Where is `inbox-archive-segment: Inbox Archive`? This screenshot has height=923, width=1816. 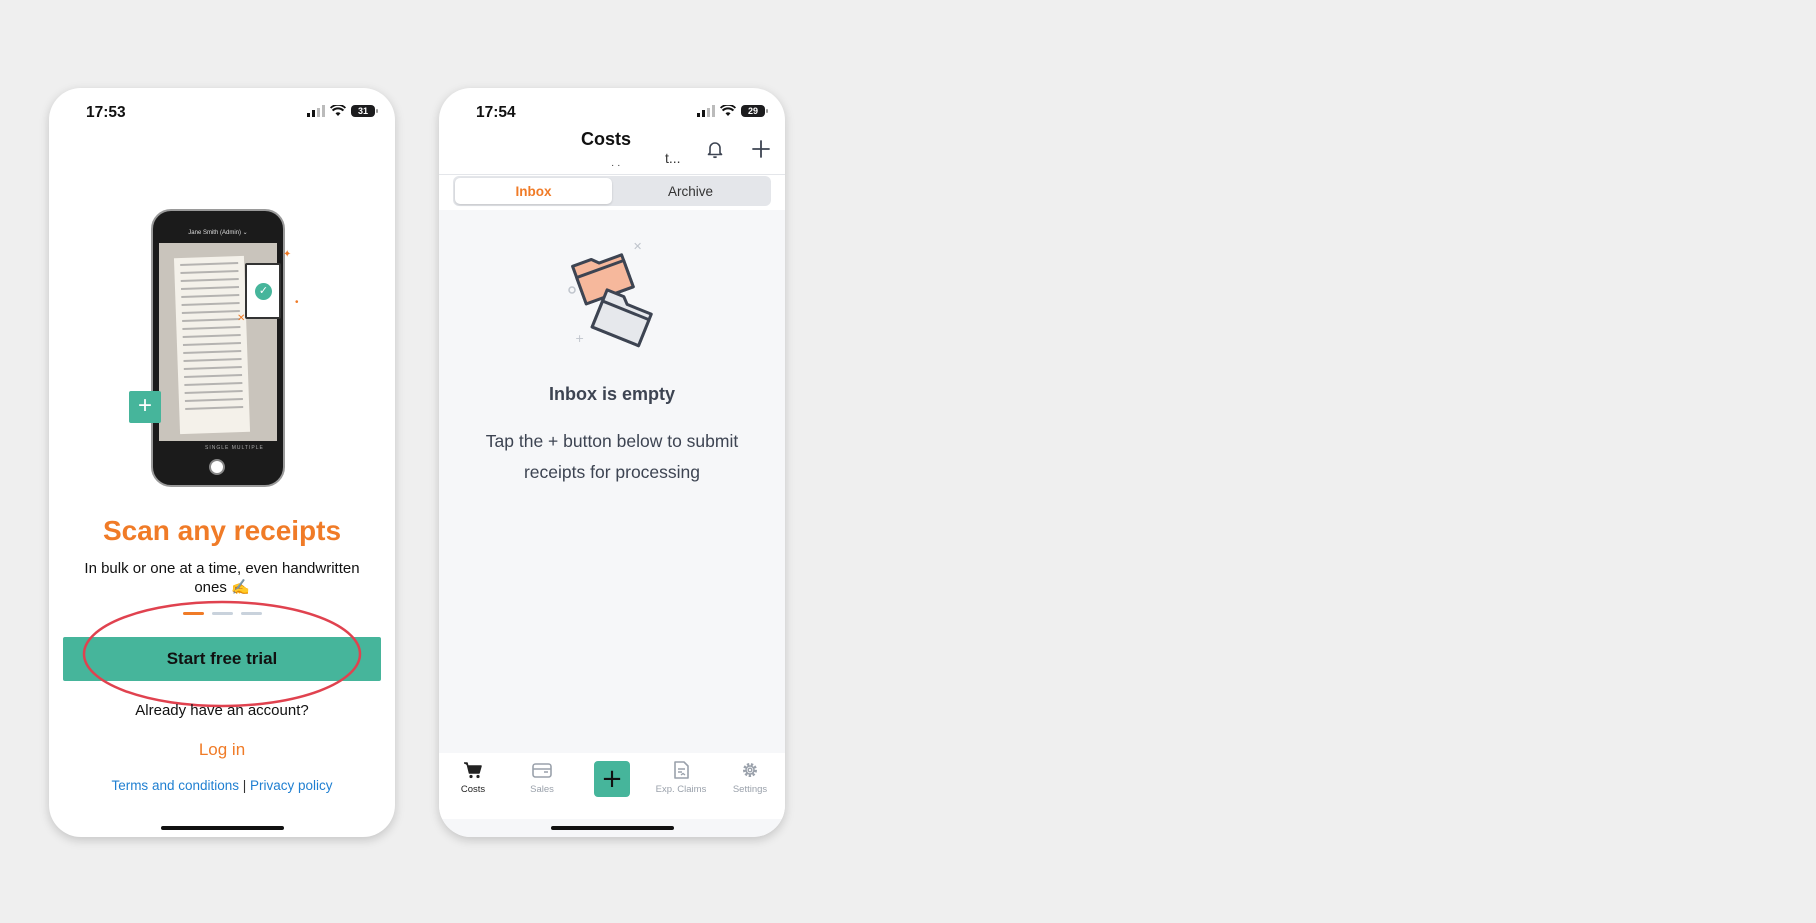 inbox-archive-segment: Inbox Archive is located at coordinates (612, 191).